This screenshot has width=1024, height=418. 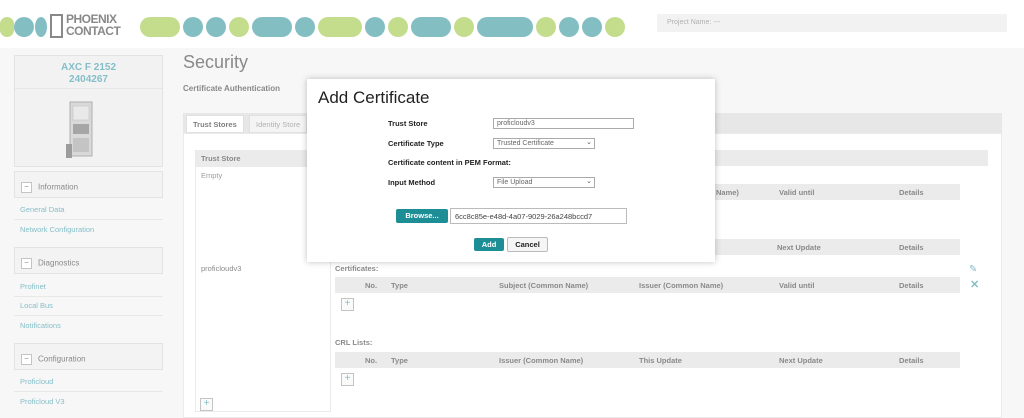 I want to click on cancel-button: Cancel, so click(x=527, y=244).